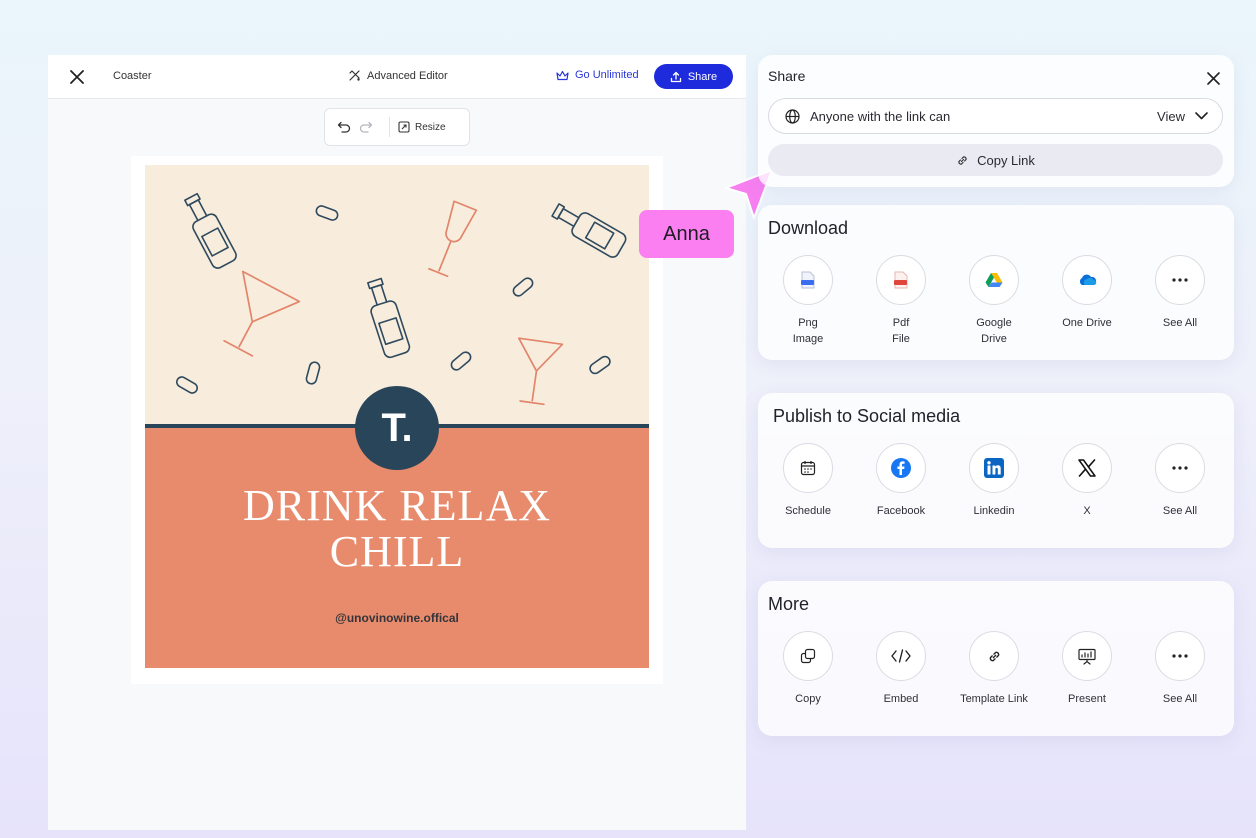 This screenshot has height=838, width=1256. What do you see at coordinates (994, 339) in the screenshot?
I see `gdrive-label-2: Drive` at bounding box center [994, 339].